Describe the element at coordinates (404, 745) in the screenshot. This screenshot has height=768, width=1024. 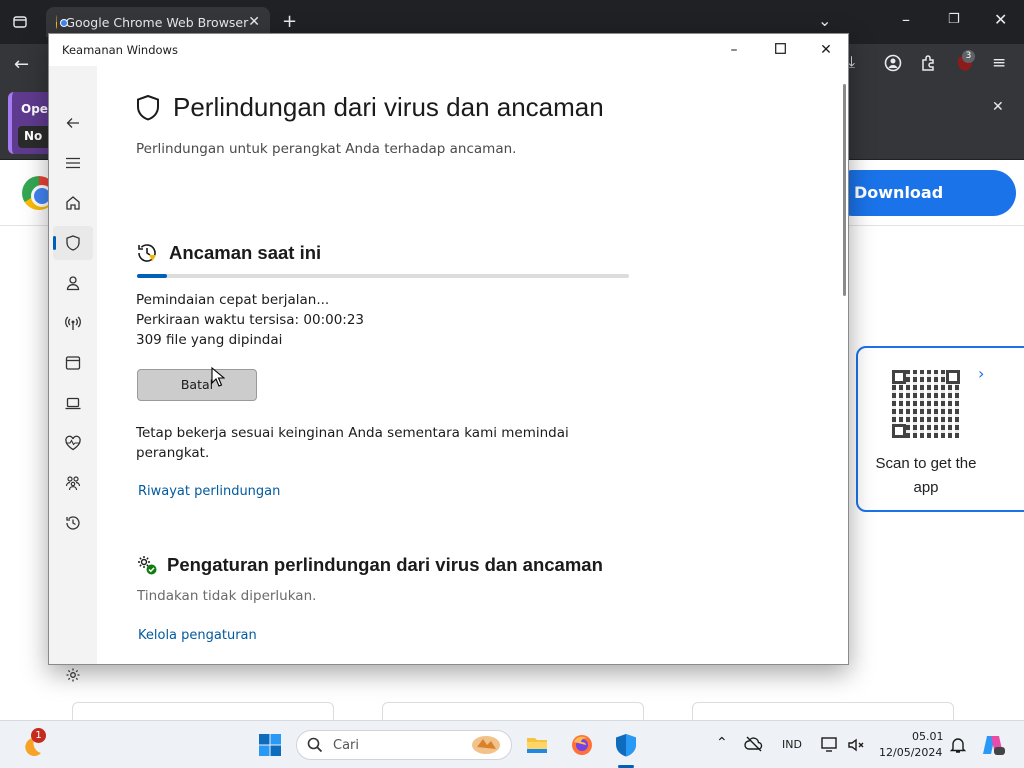
I see `taskbar-search: Cari` at that location.